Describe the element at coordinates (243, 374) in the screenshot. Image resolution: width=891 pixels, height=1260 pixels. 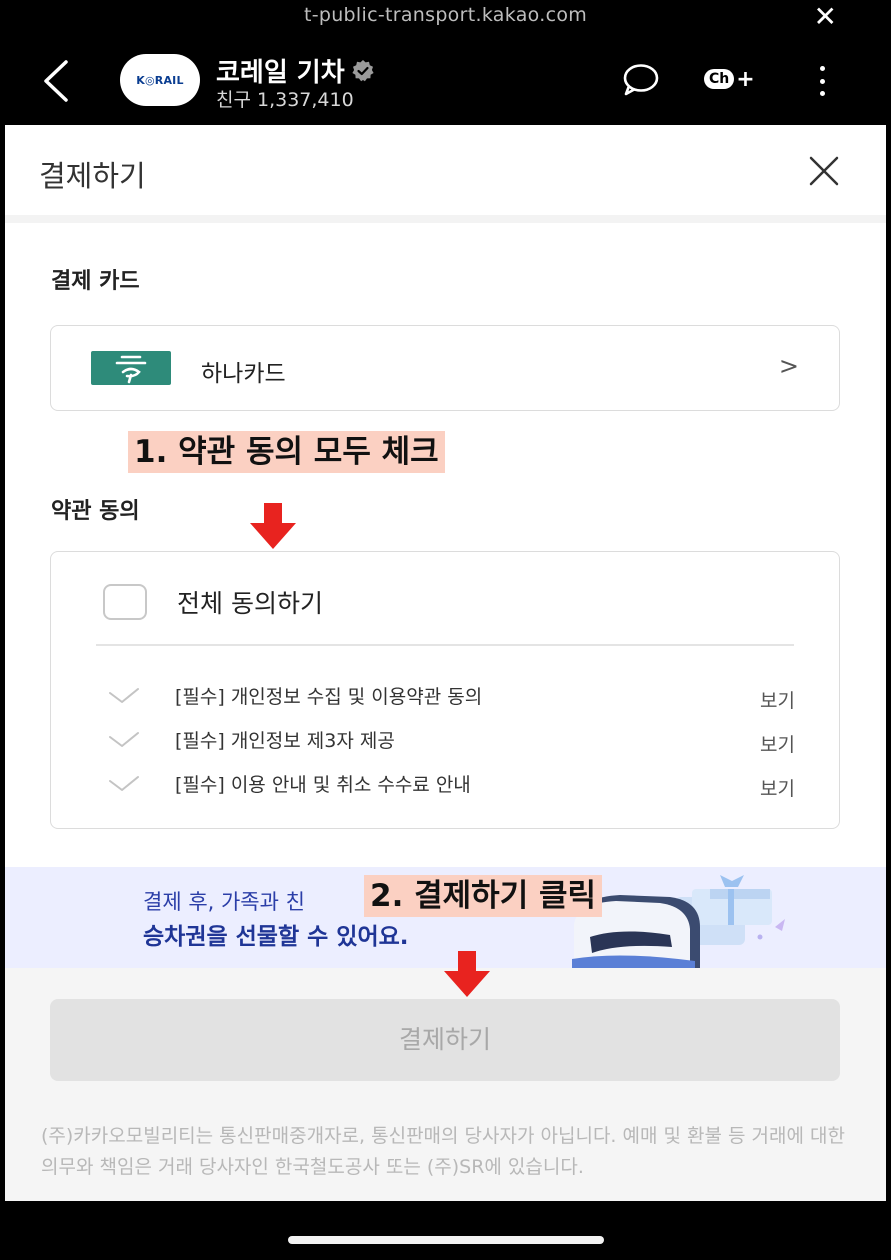
I see `card-name: 하나카드` at that location.